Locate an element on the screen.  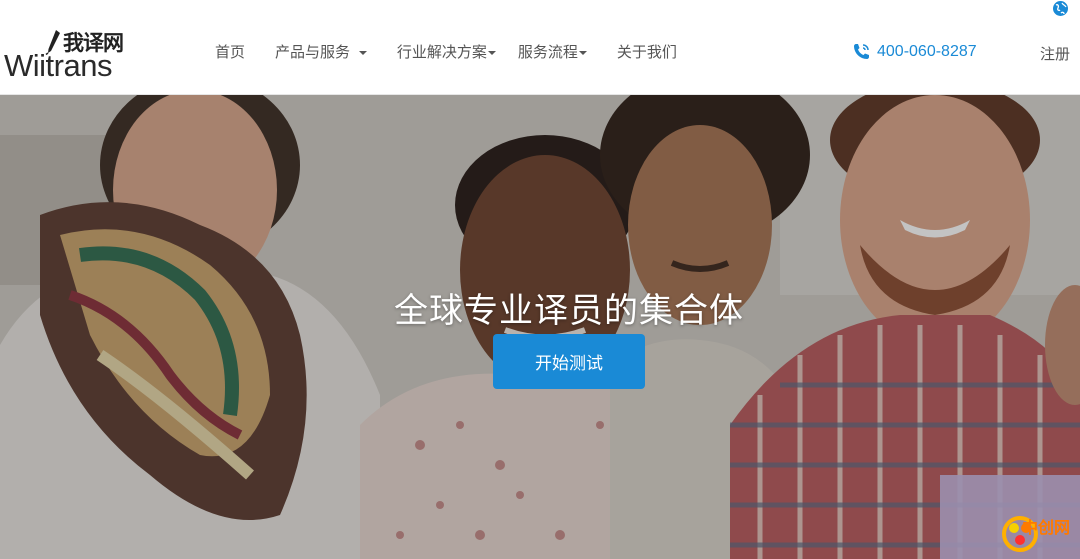
nav-item-process: 服务流程 is located at coordinates (552, 52).